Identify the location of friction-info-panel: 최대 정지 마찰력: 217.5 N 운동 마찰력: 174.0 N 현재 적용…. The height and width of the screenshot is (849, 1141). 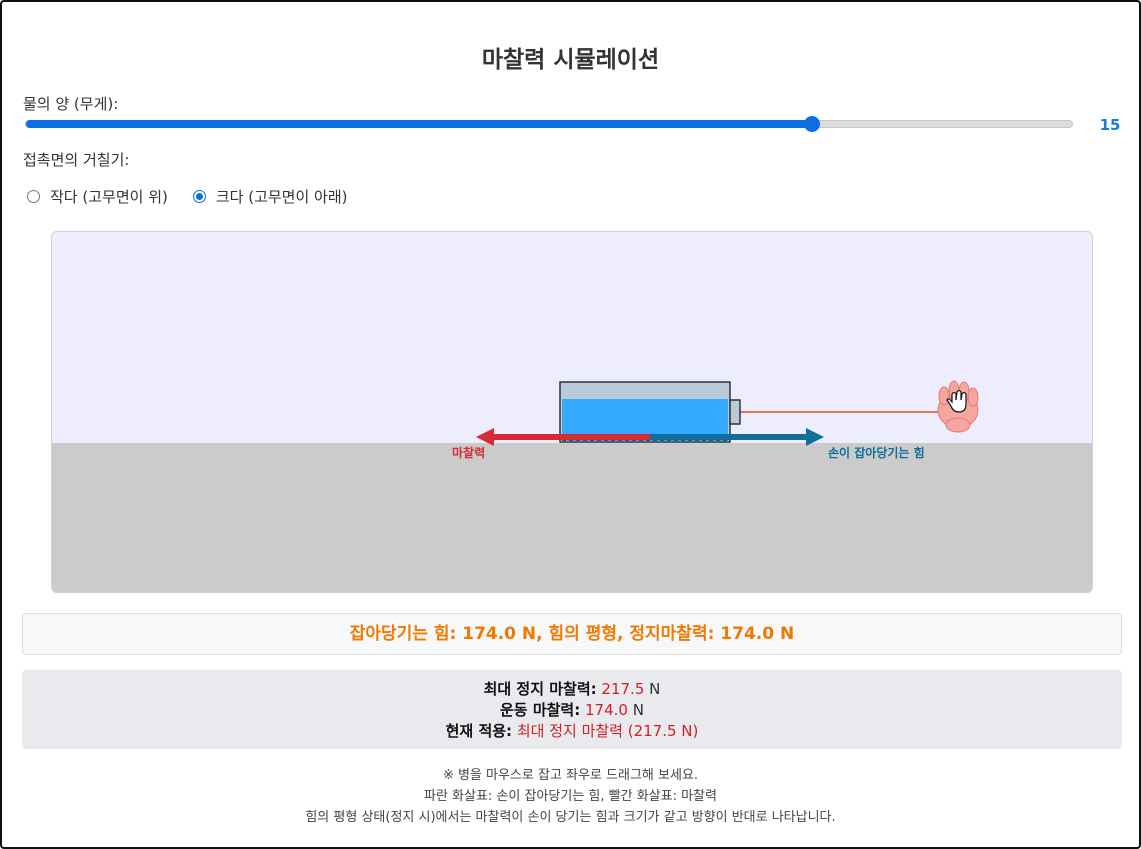
(572, 709).